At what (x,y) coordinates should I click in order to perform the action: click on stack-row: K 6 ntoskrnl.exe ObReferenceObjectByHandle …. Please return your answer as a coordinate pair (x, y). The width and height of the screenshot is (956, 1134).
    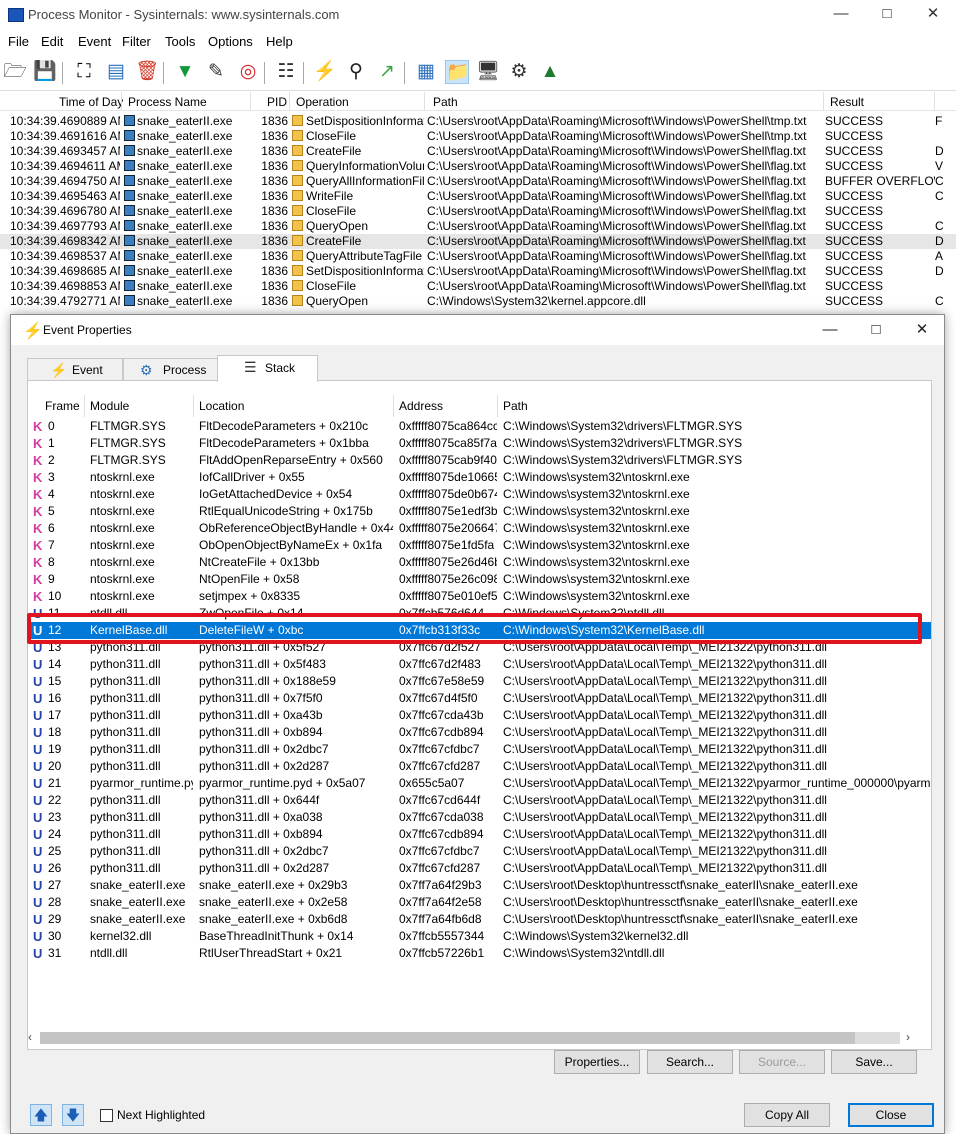
    Looking at the image, I should click on (479, 528).